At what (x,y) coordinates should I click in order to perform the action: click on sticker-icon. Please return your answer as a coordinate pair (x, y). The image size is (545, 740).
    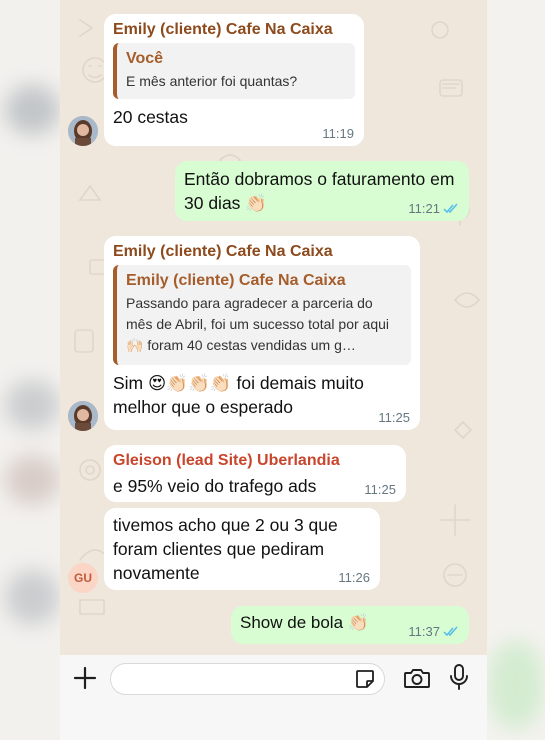
    Looking at the image, I should click on (365, 679).